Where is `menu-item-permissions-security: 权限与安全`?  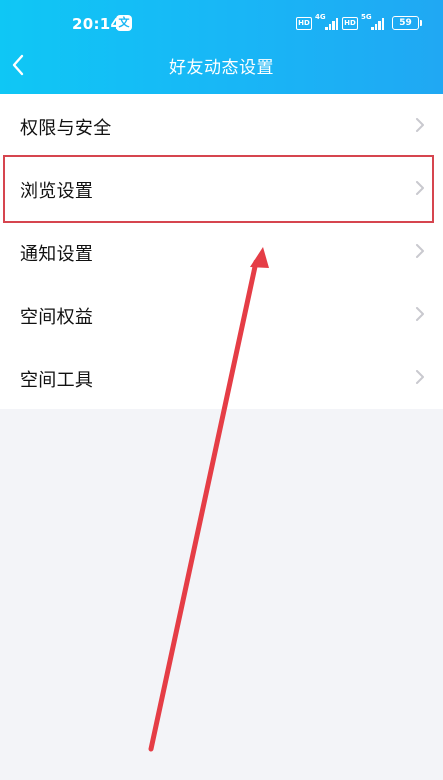
menu-item-permissions-security: 权限与安全 is located at coordinates (221, 125).